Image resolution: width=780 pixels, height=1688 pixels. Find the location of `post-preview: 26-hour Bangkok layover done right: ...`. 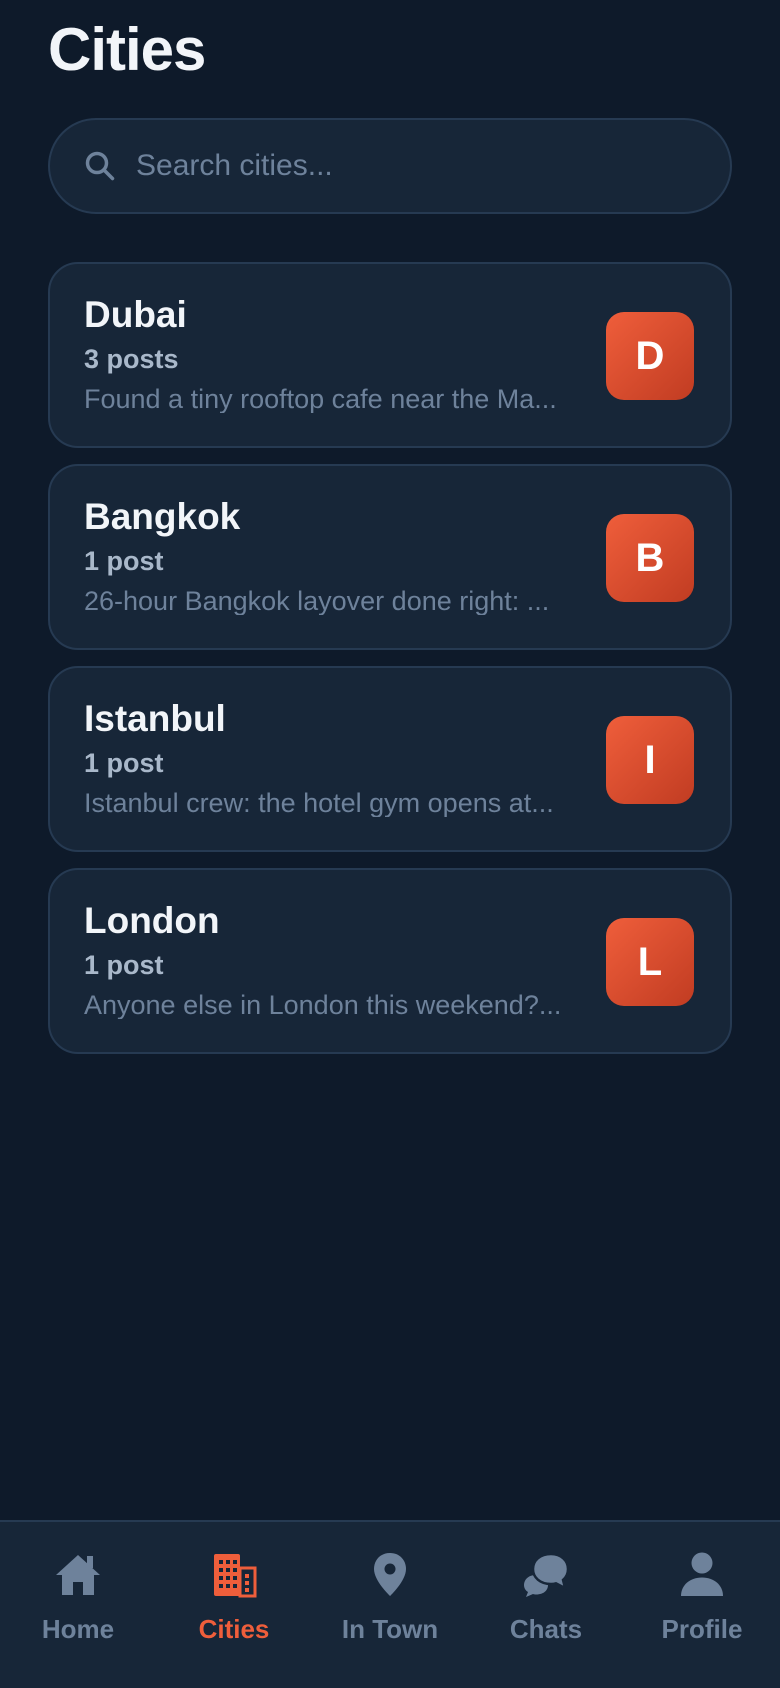

post-preview: 26-hour Bangkok layover done right: ... is located at coordinates (317, 601).